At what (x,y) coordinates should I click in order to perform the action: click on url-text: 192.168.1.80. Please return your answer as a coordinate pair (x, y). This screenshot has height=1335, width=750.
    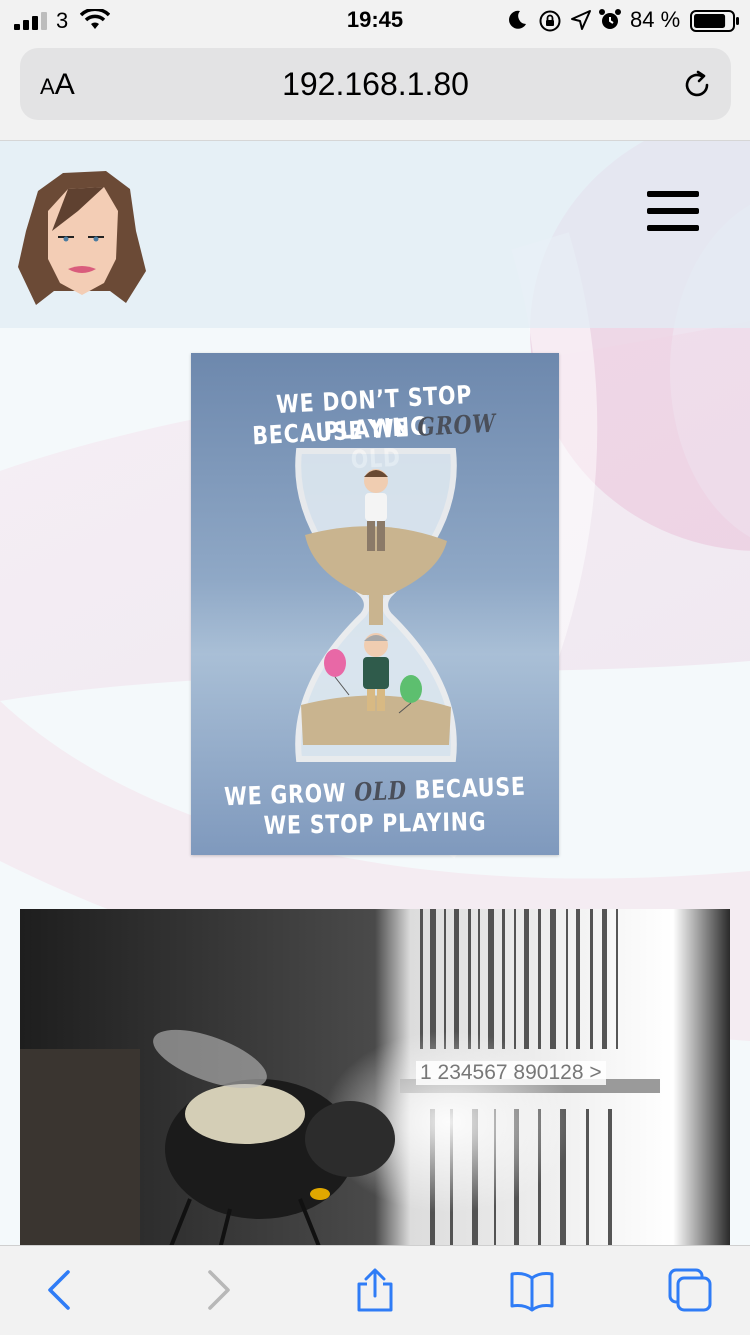
    Looking at the image, I should click on (375, 84).